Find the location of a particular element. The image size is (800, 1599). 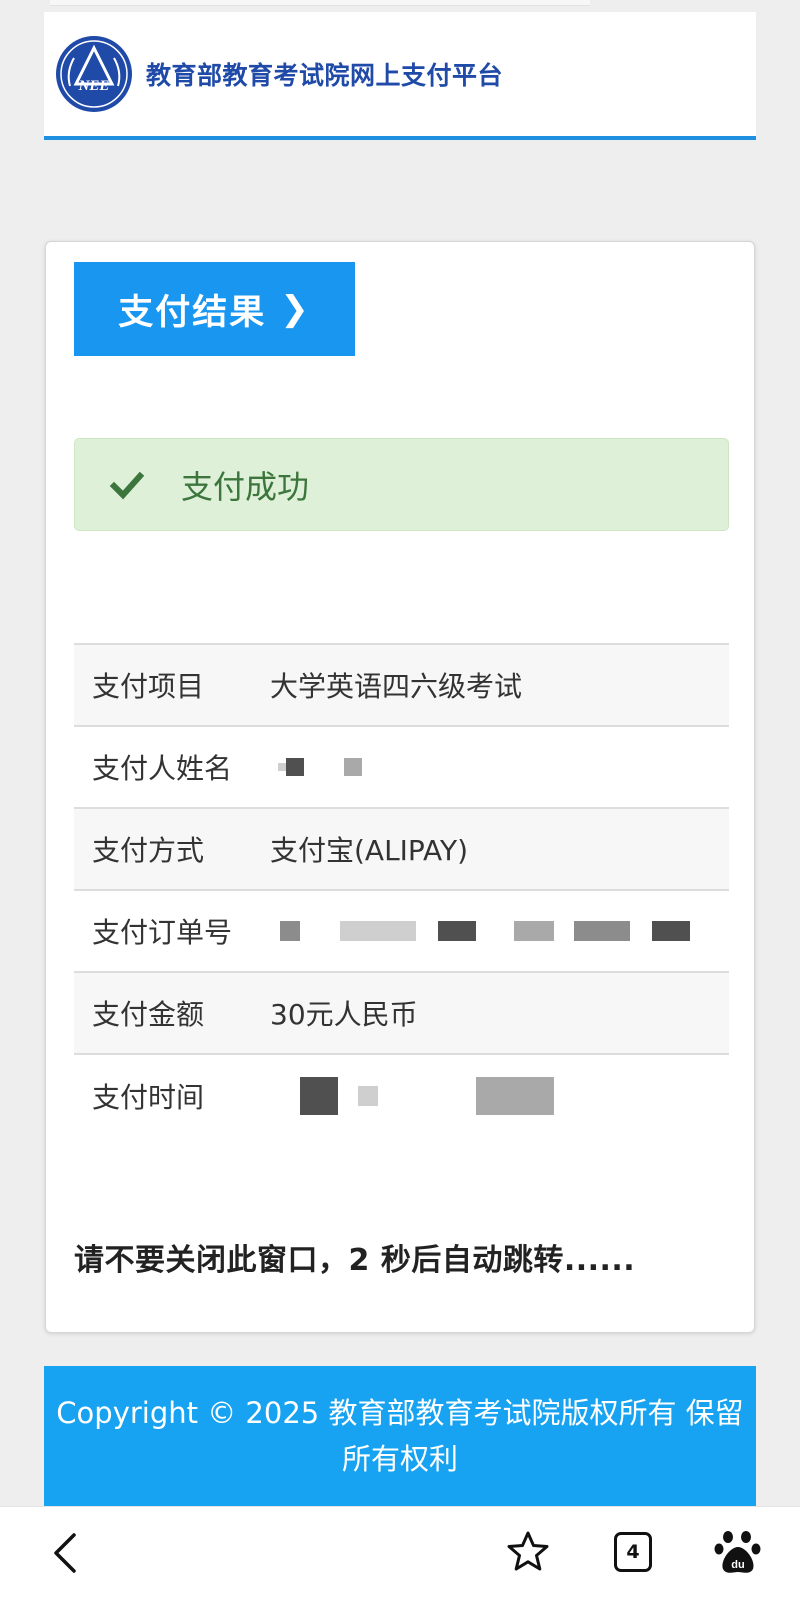

tabs-icon: 4 is located at coordinates (633, 1552).